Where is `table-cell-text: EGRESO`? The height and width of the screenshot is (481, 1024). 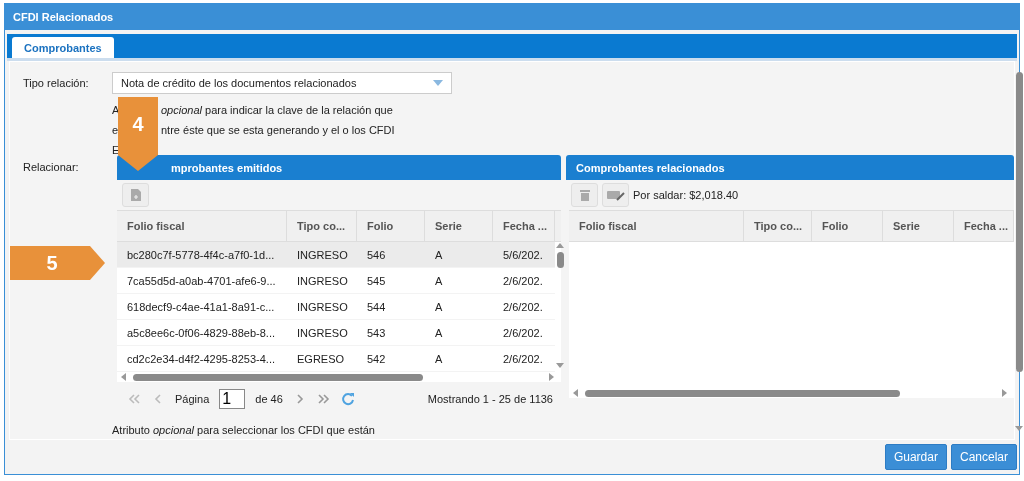
table-cell-text: EGRESO is located at coordinates (321, 359).